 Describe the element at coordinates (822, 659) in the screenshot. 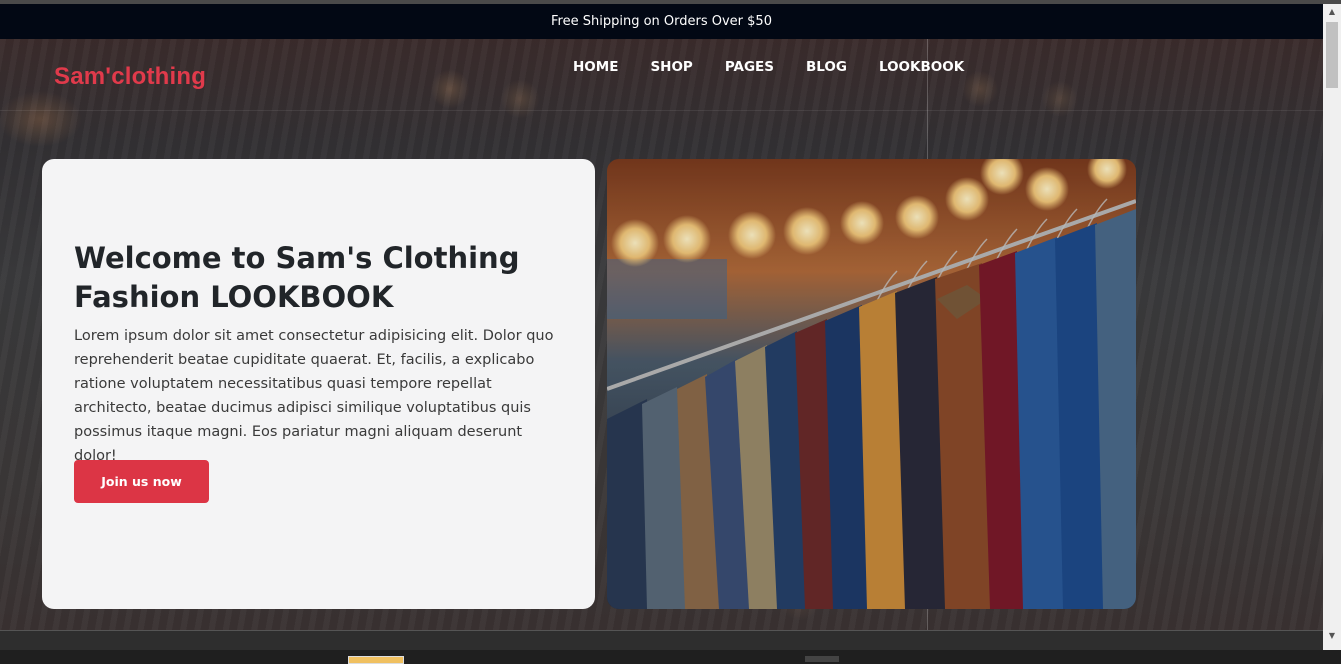

I see `taskbar-app-icon-active` at that location.